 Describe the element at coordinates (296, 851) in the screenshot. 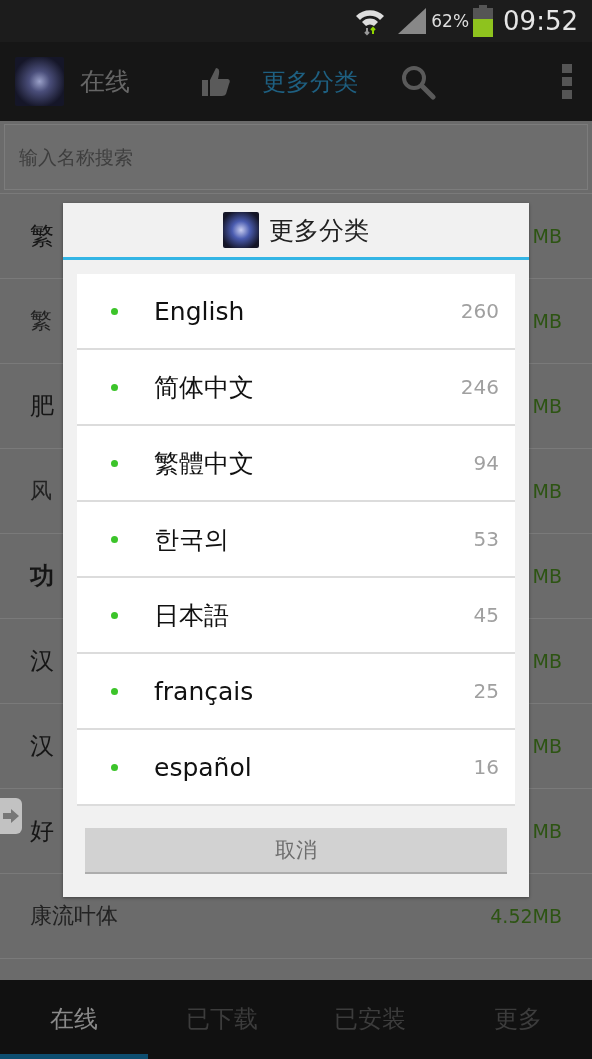

I see `cancel-button: 取消` at that location.